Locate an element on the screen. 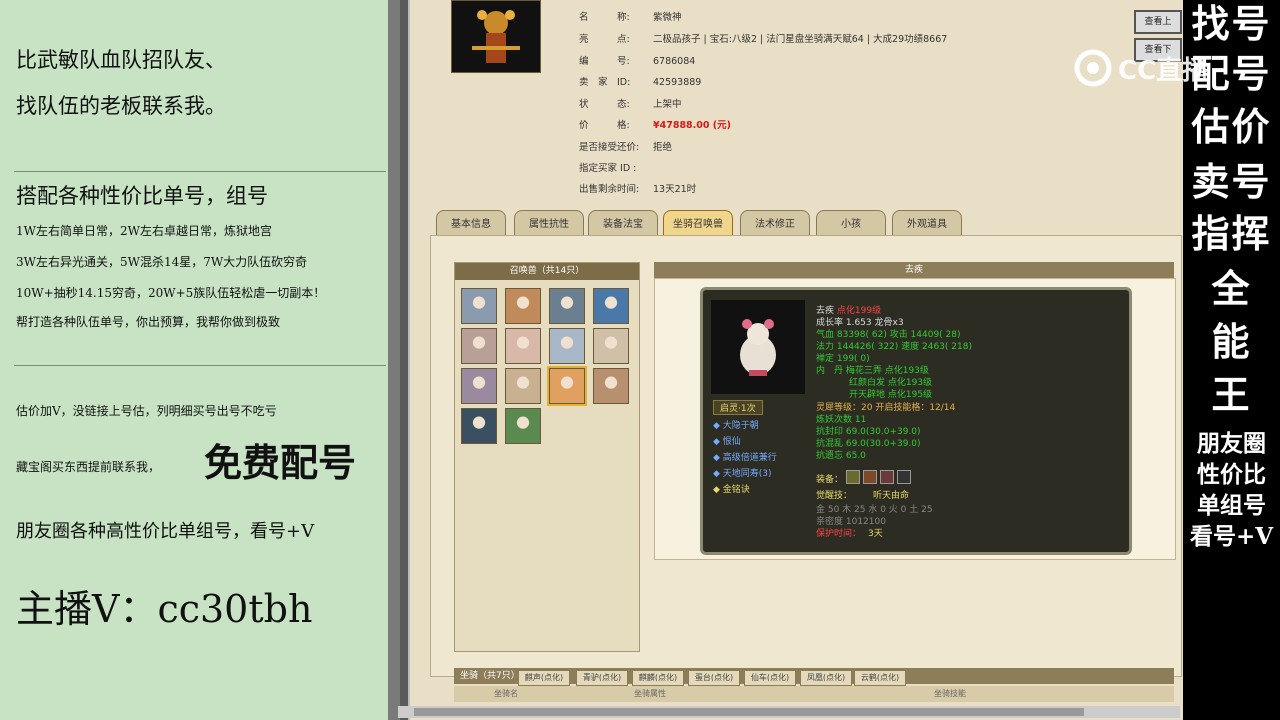  col-mount-name: 坐骑名 is located at coordinates (506, 693).